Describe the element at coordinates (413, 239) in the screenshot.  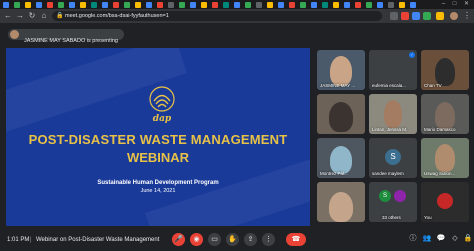
I see `info-icon: ⓘ` at that location.